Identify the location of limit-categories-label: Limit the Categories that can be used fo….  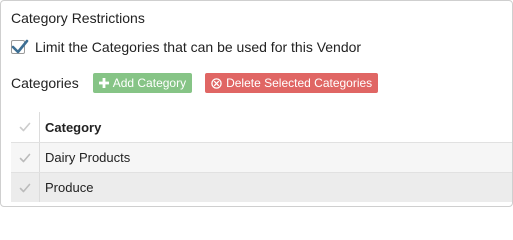
(198, 47).